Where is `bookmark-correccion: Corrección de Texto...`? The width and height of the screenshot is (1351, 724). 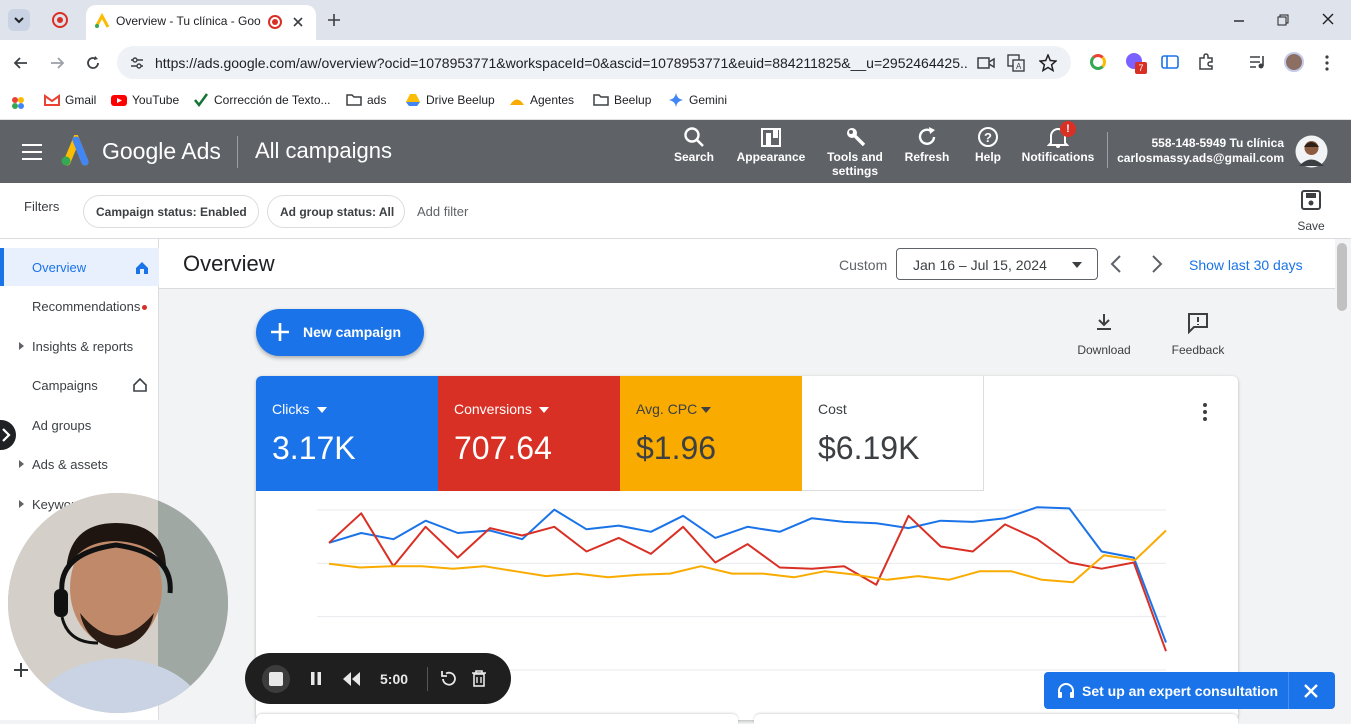 bookmark-correccion: Corrección de Texto... is located at coordinates (262, 100).